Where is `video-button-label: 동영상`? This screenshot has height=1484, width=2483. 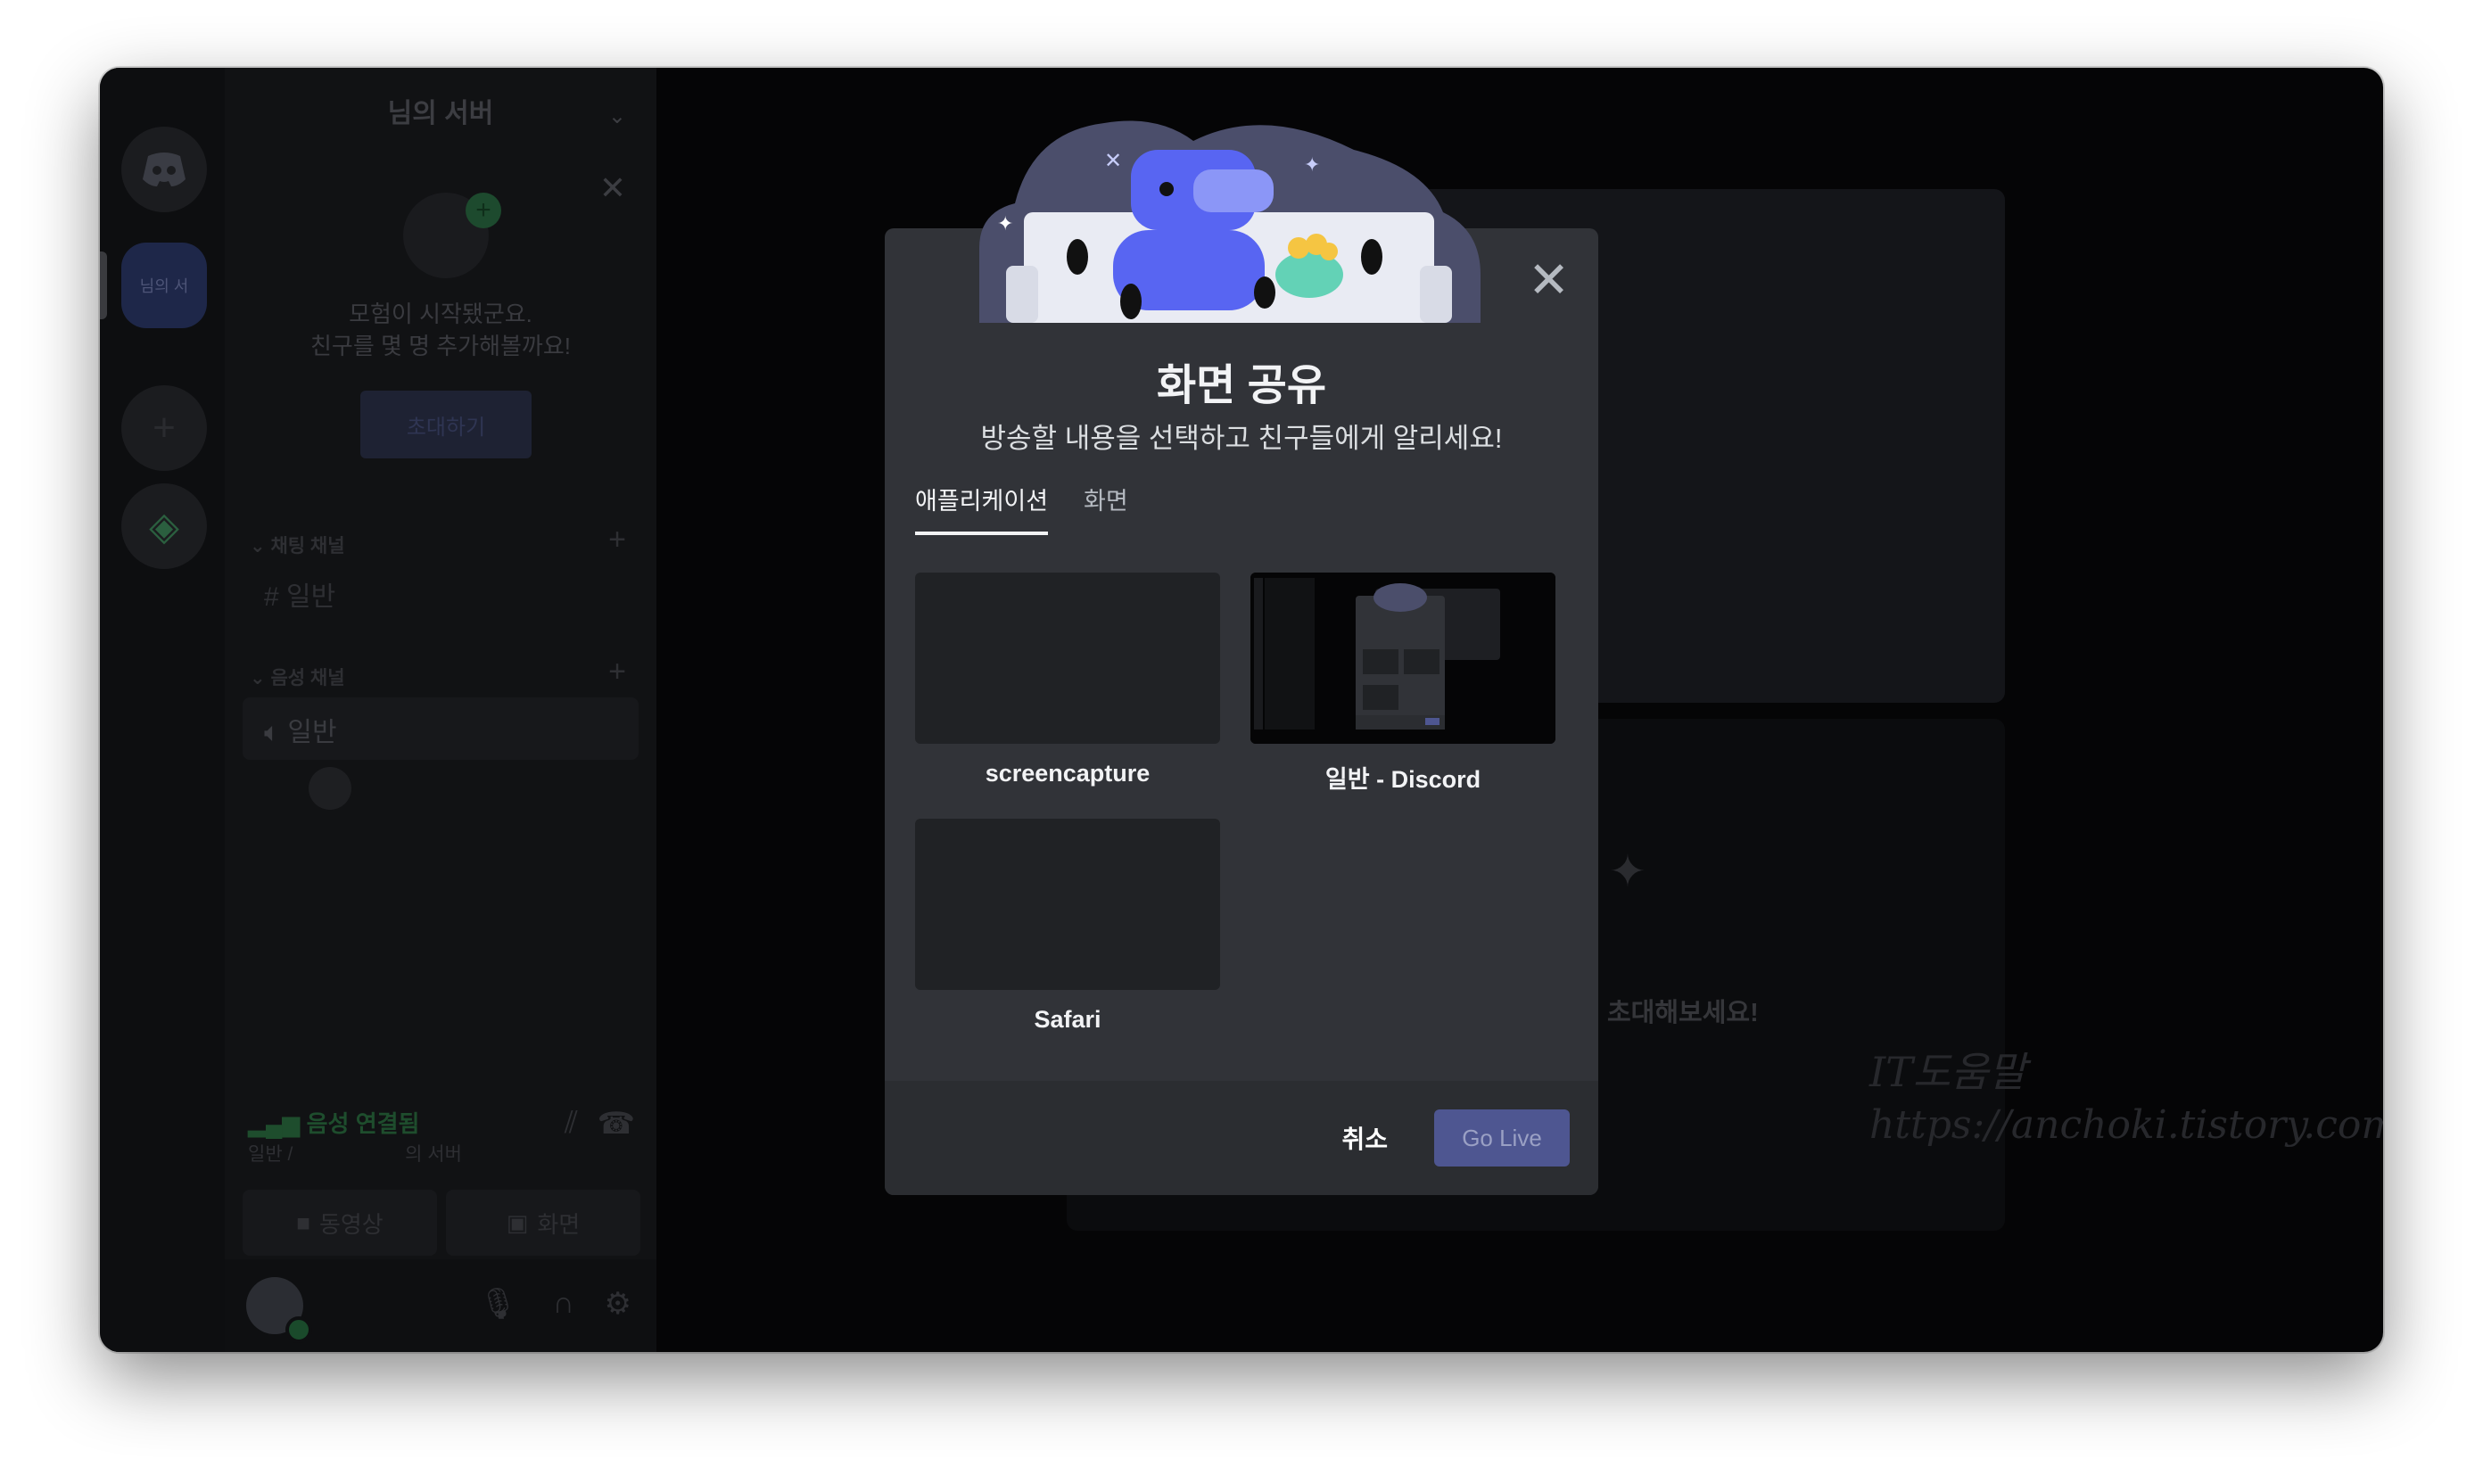 video-button-label: 동영상 is located at coordinates (351, 1224).